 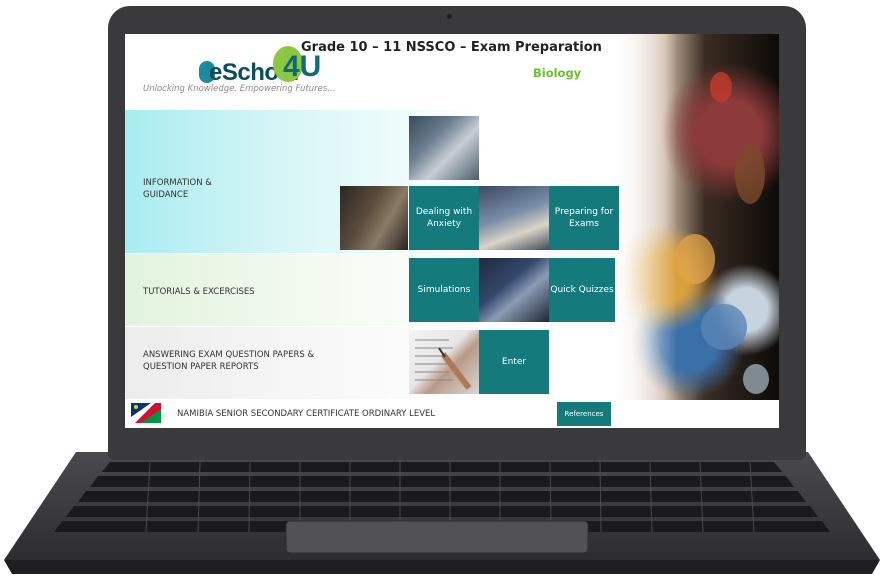 I want to click on study-desk-photo, so click(x=444, y=148).